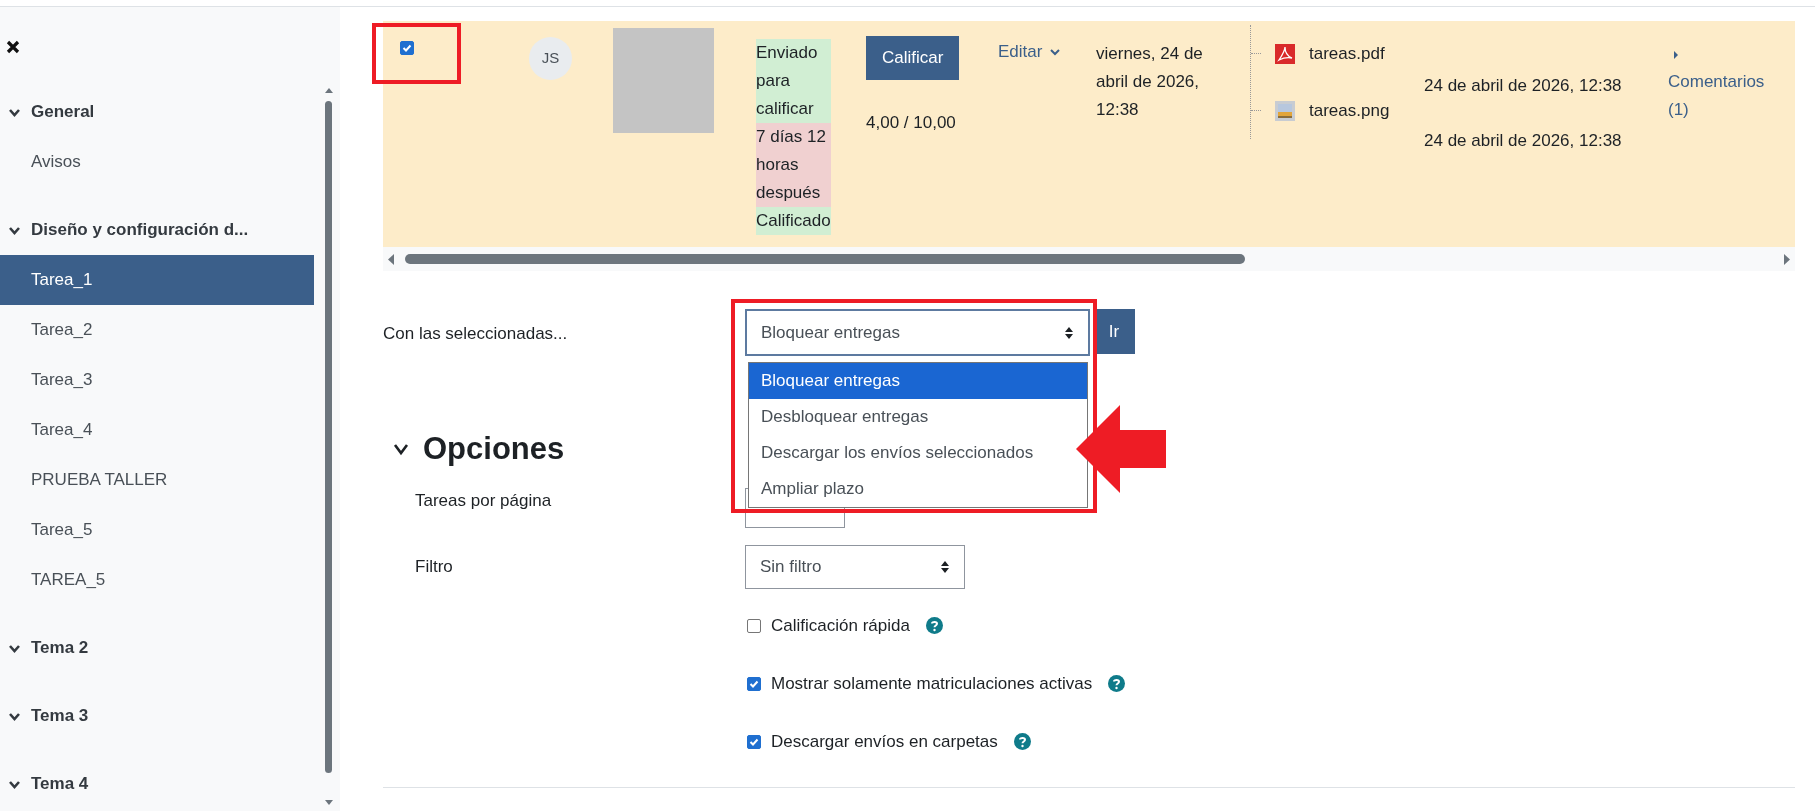 The width and height of the screenshot is (1815, 811). What do you see at coordinates (1047, 52) in the screenshot?
I see `edit-menu: Editar` at bounding box center [1047, 52].